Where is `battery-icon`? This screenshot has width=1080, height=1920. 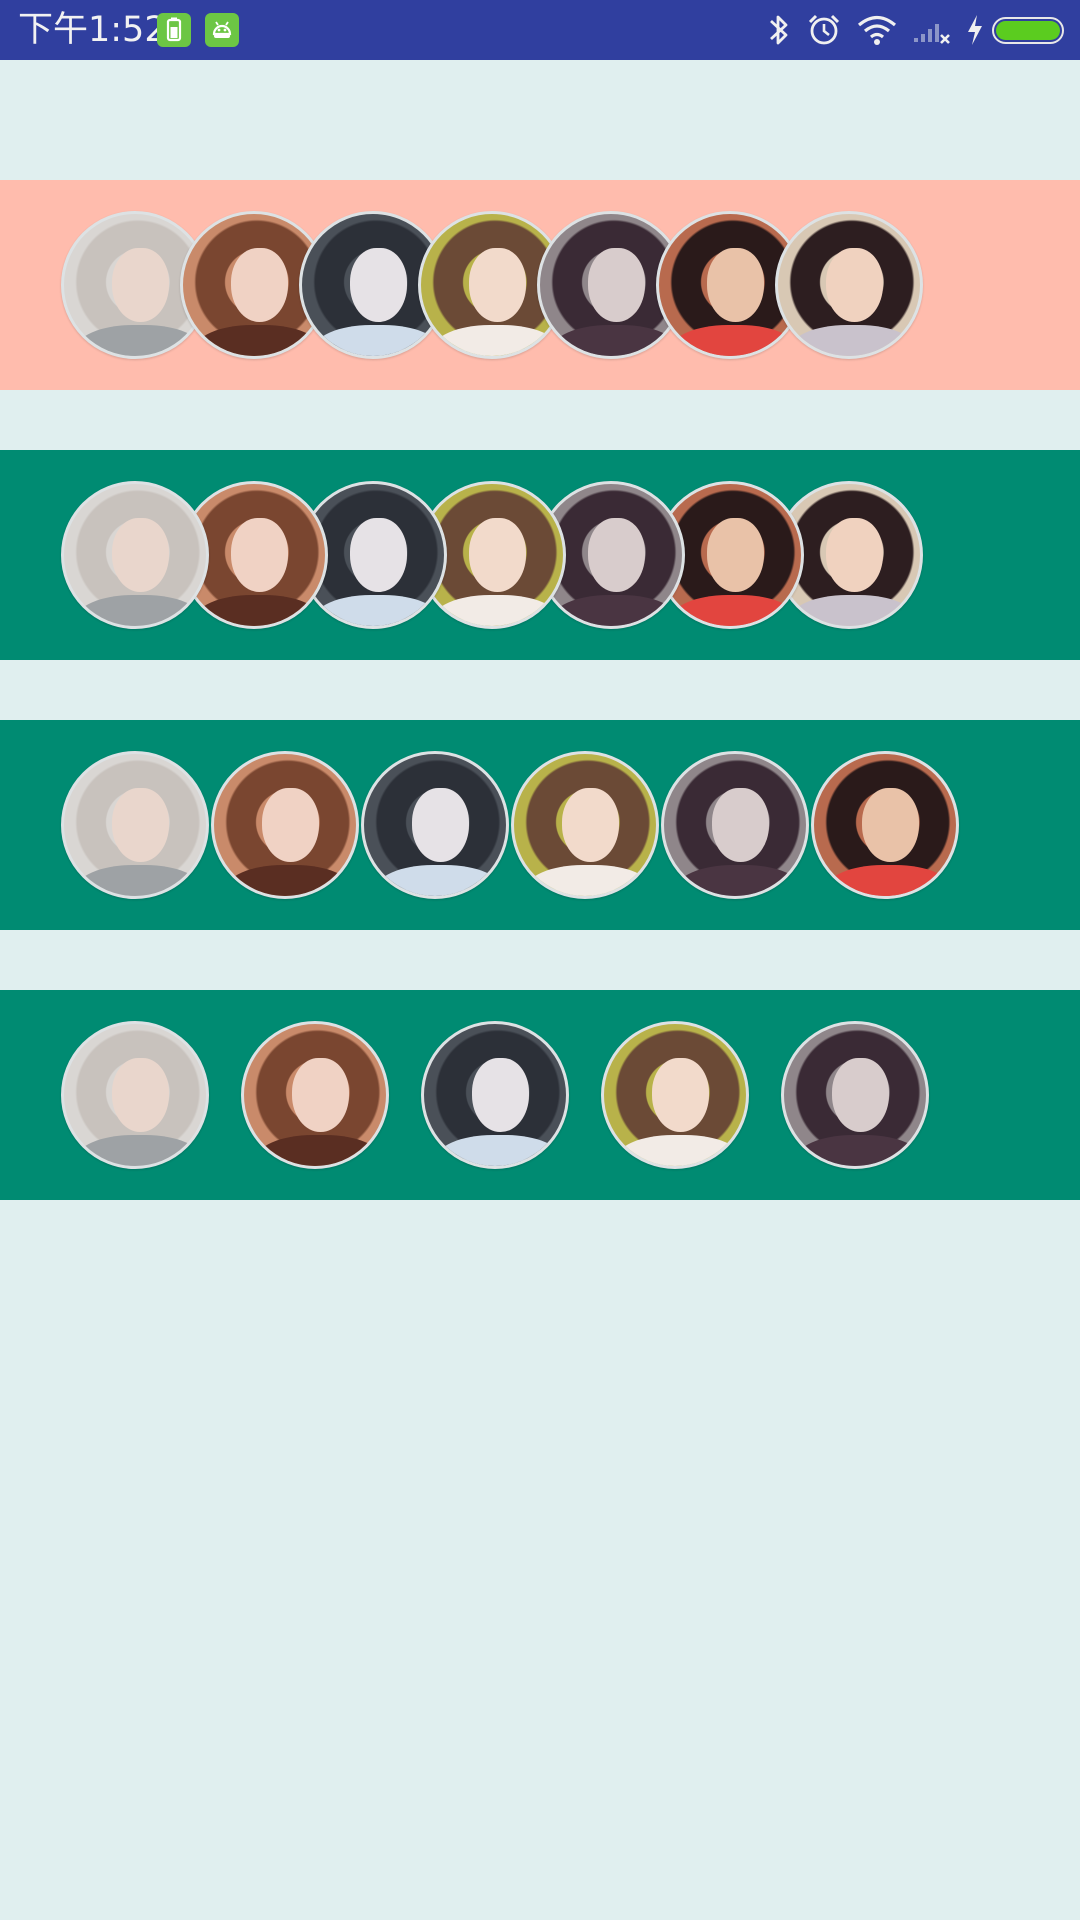
battery-icon is located at coordinates (1028, 30).